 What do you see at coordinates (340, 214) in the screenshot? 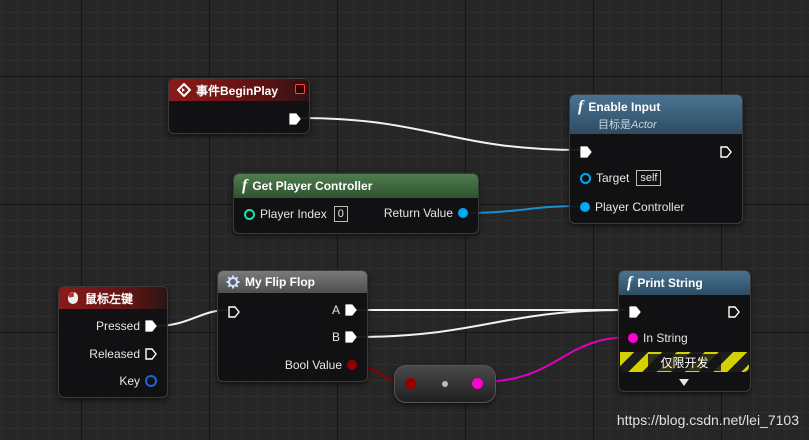
I see `player-index-value: 0` at bounding box center [340, 214].